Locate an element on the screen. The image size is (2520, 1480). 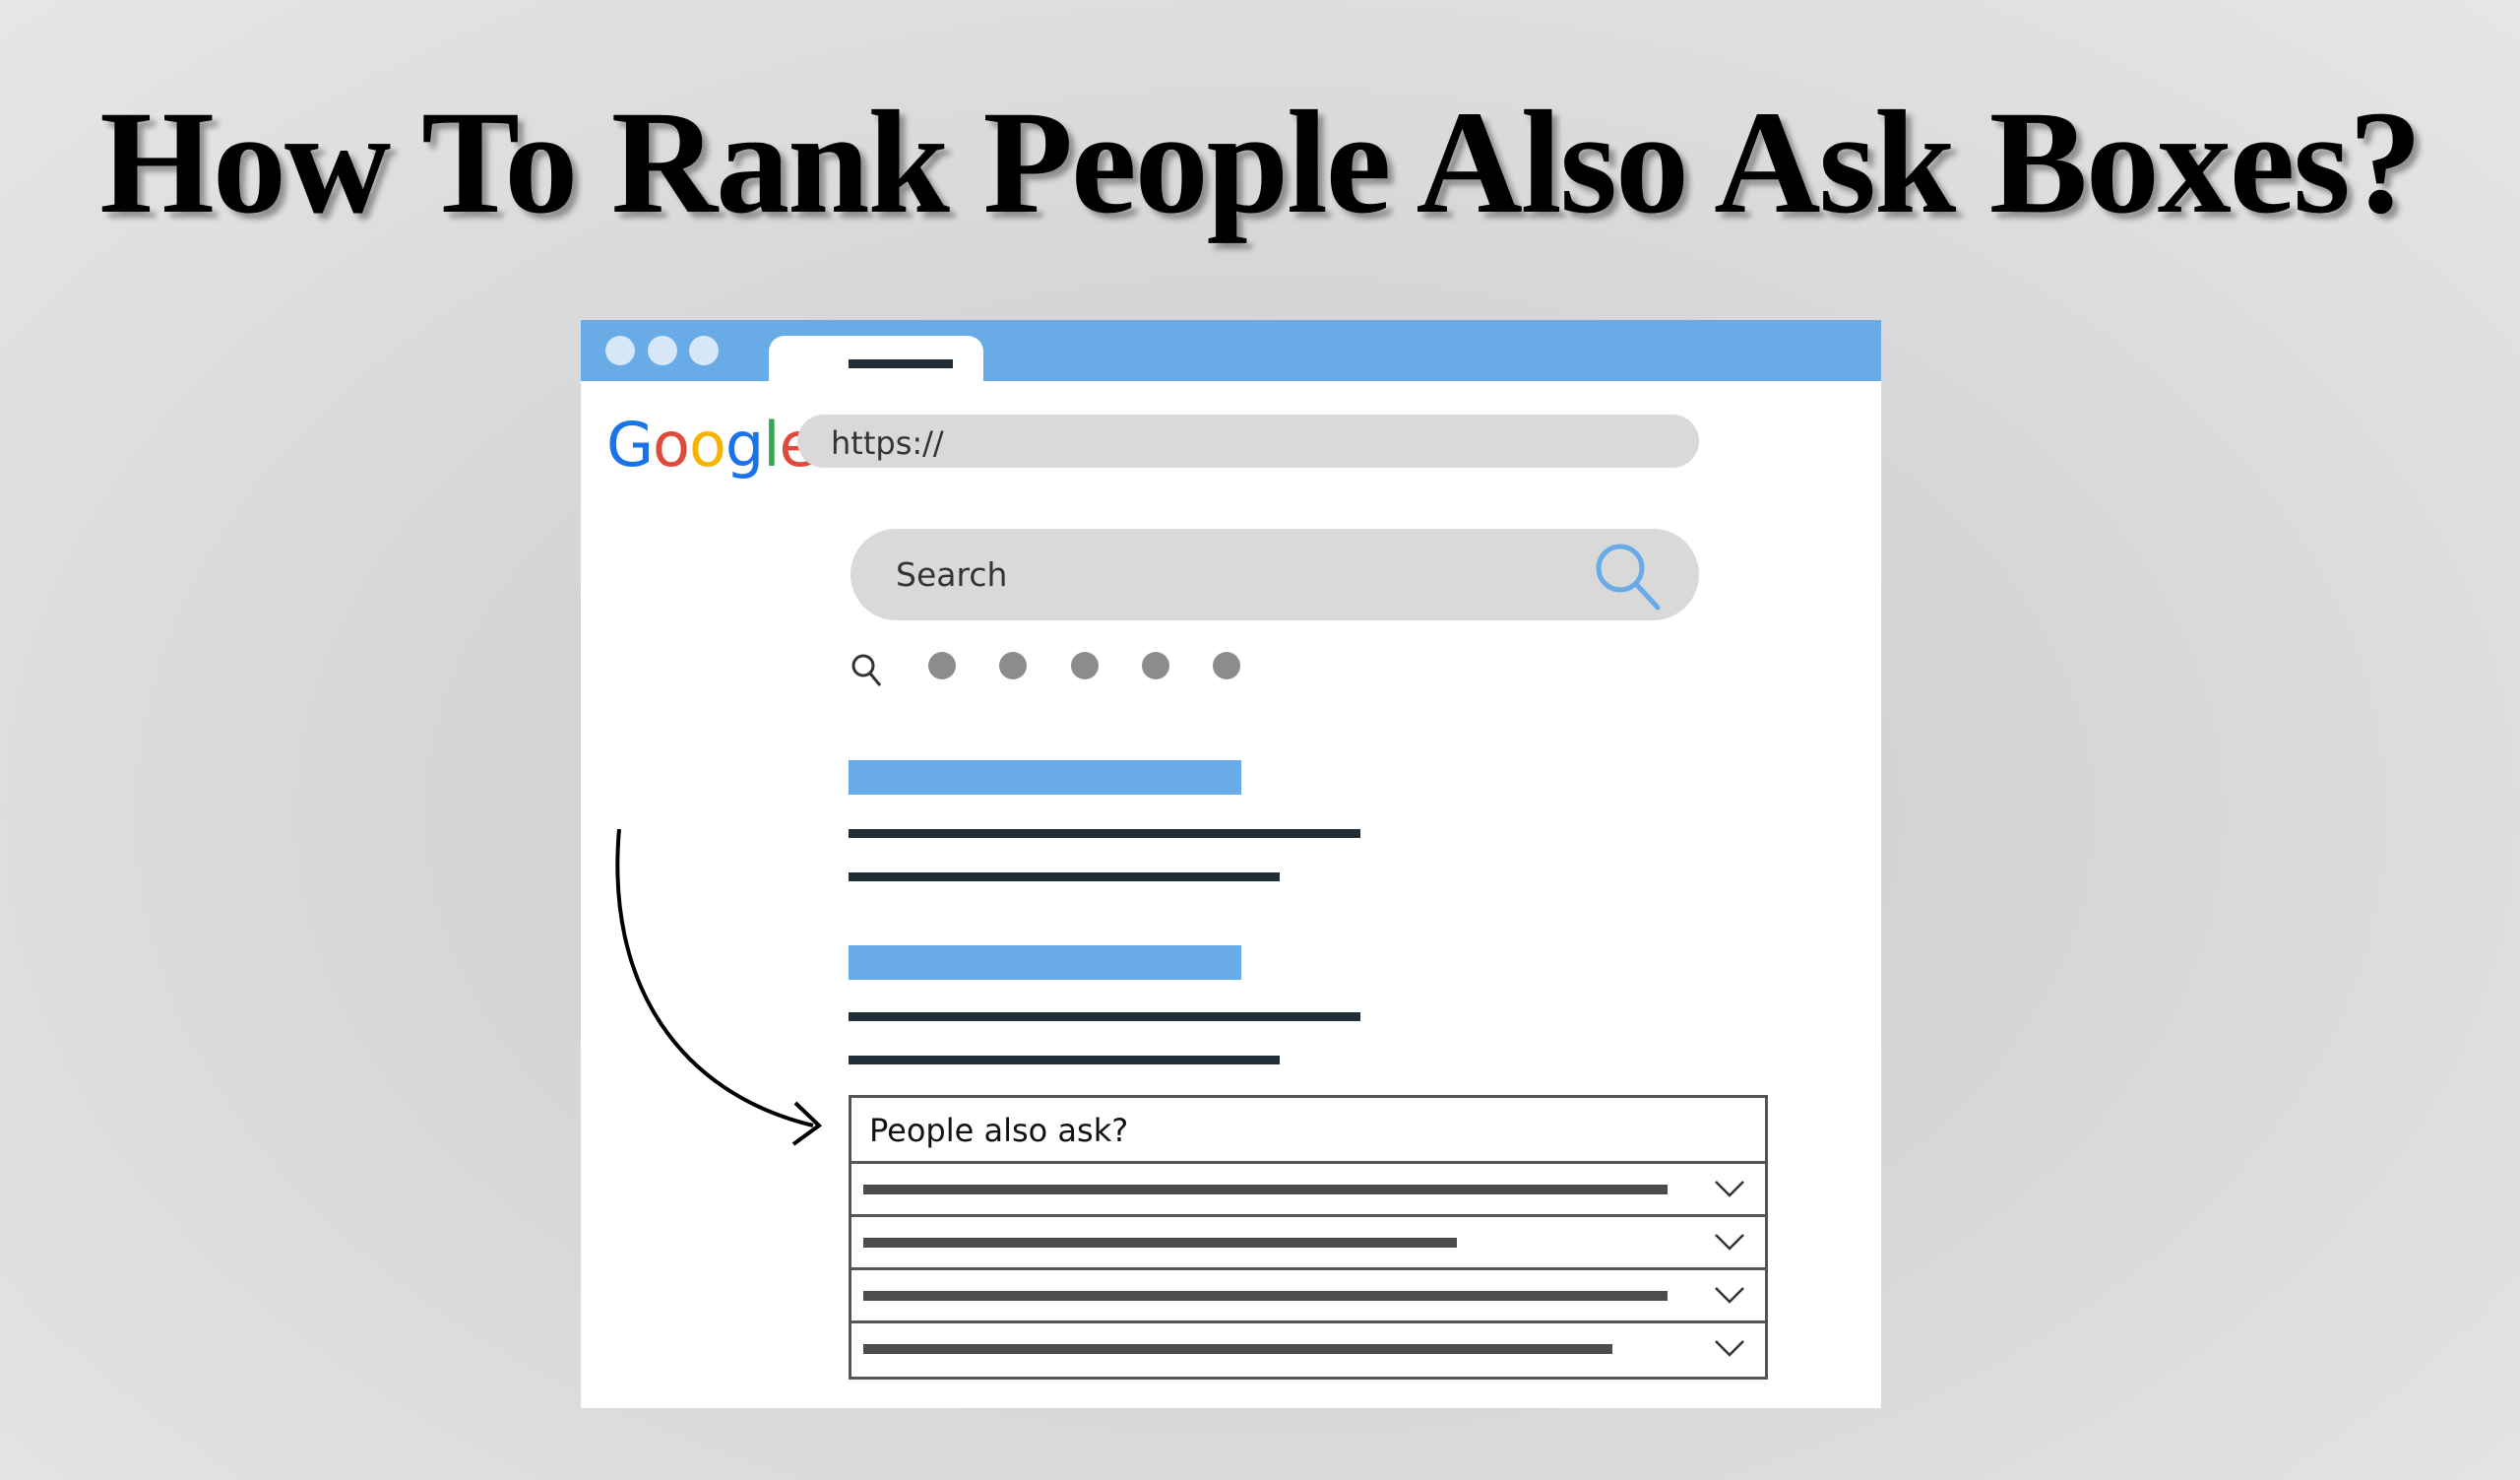
search-input: Search is located at coordinates (1274, 574).